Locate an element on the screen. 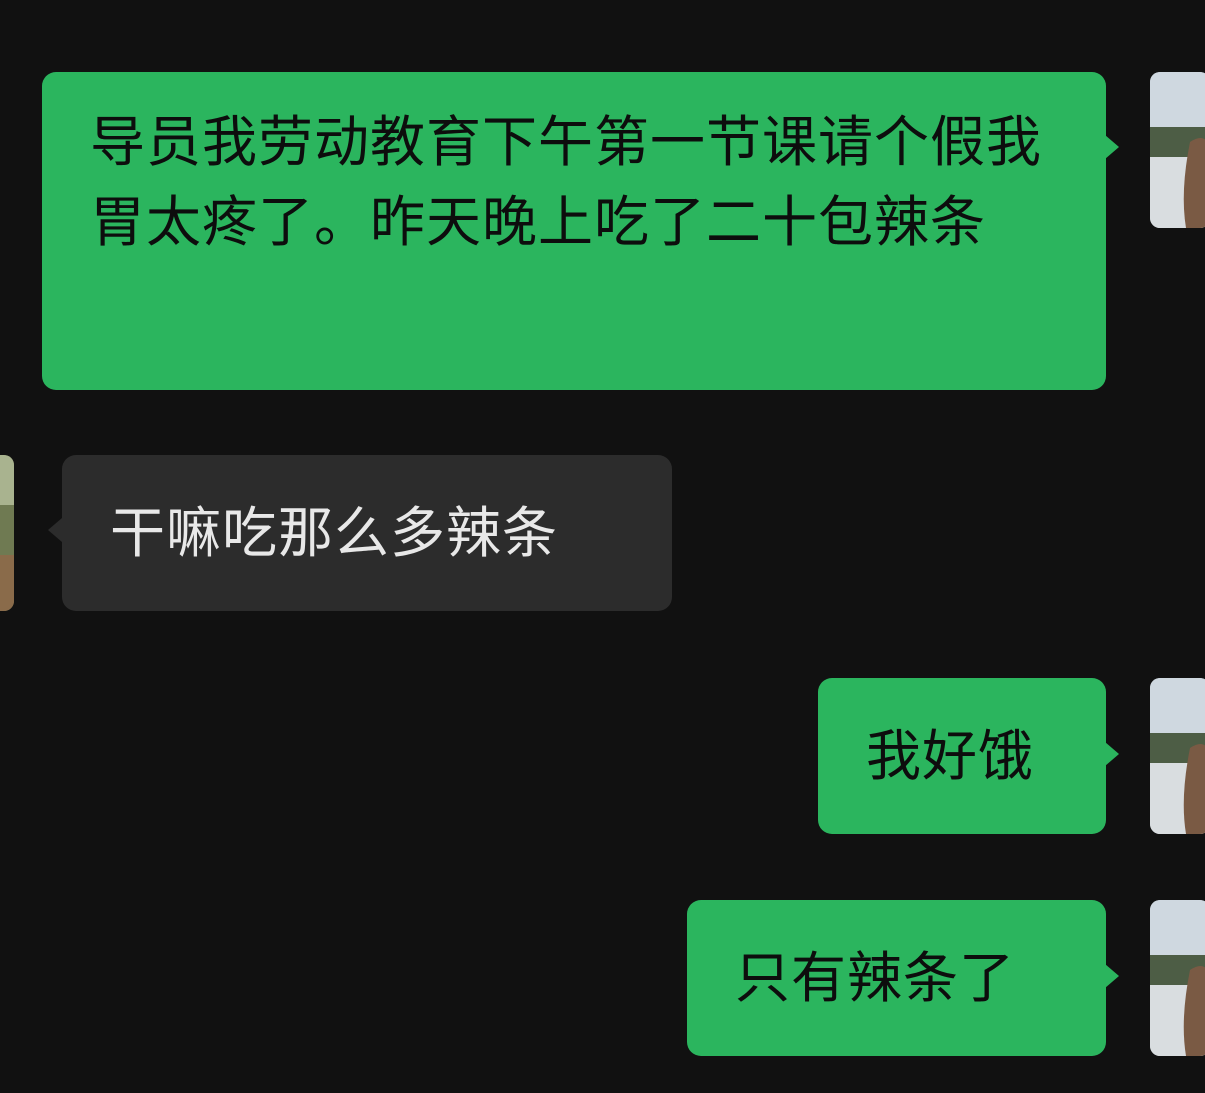 The width and height of the screenshot is (1205, 1093). message-bubble-sent: 只有辣条了 is located at coordinates (896, 978).